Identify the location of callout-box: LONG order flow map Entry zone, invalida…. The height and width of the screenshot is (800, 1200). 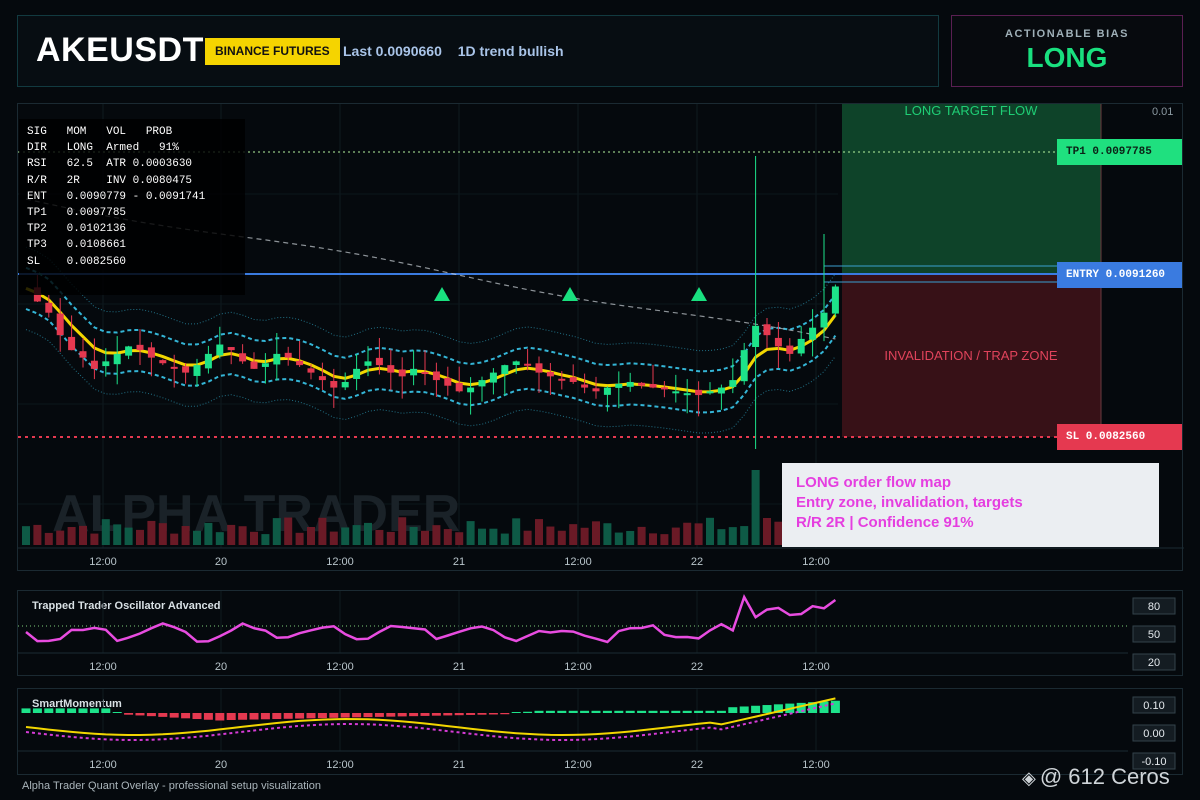
(970, 505).